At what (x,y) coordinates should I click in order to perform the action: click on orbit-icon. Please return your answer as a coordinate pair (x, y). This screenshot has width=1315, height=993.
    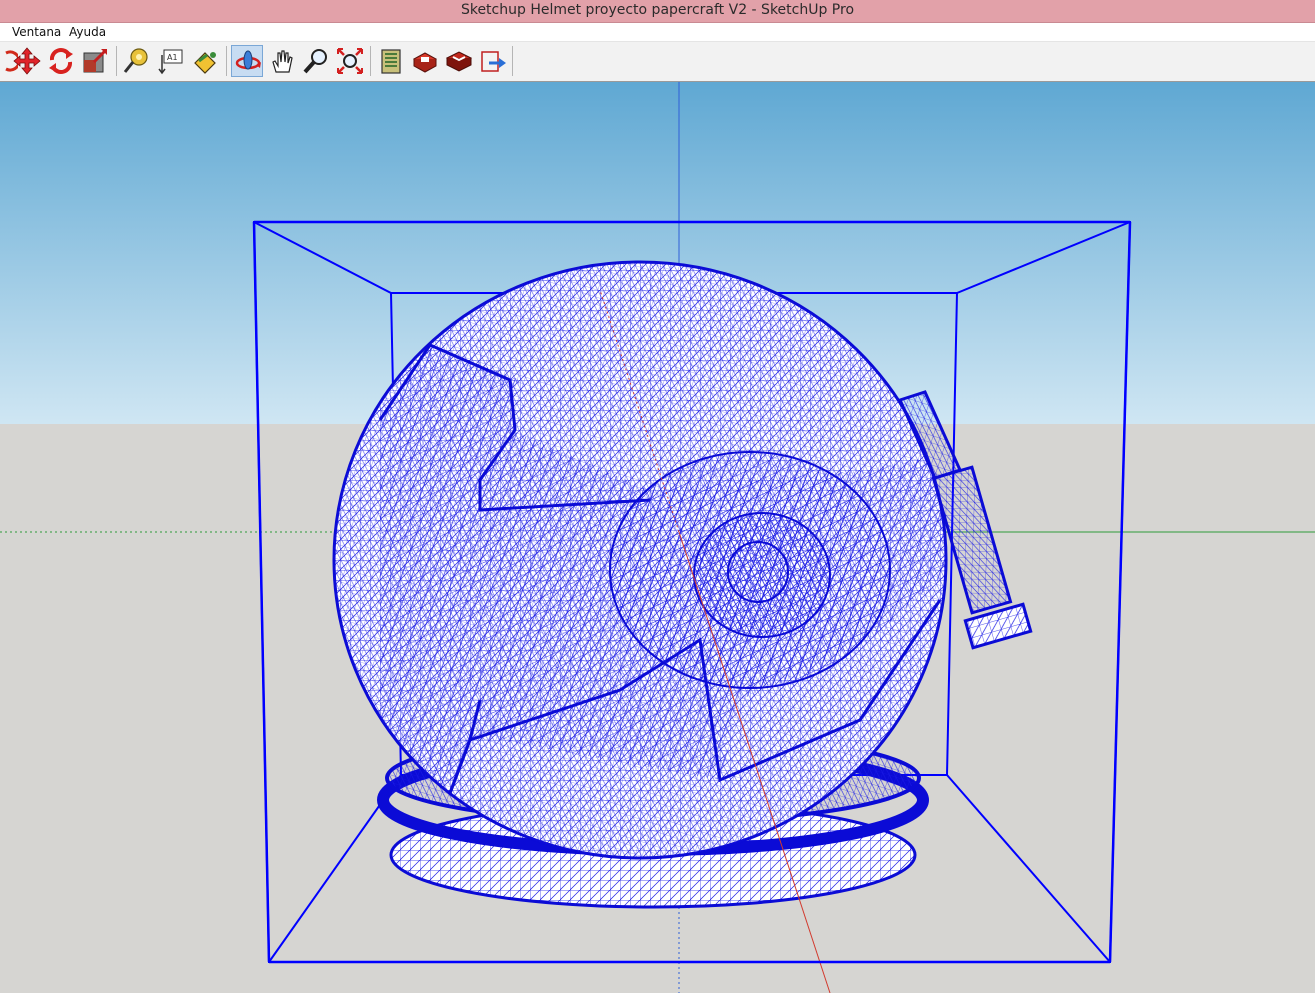
    Looking at the image, I should click on (248, 60).